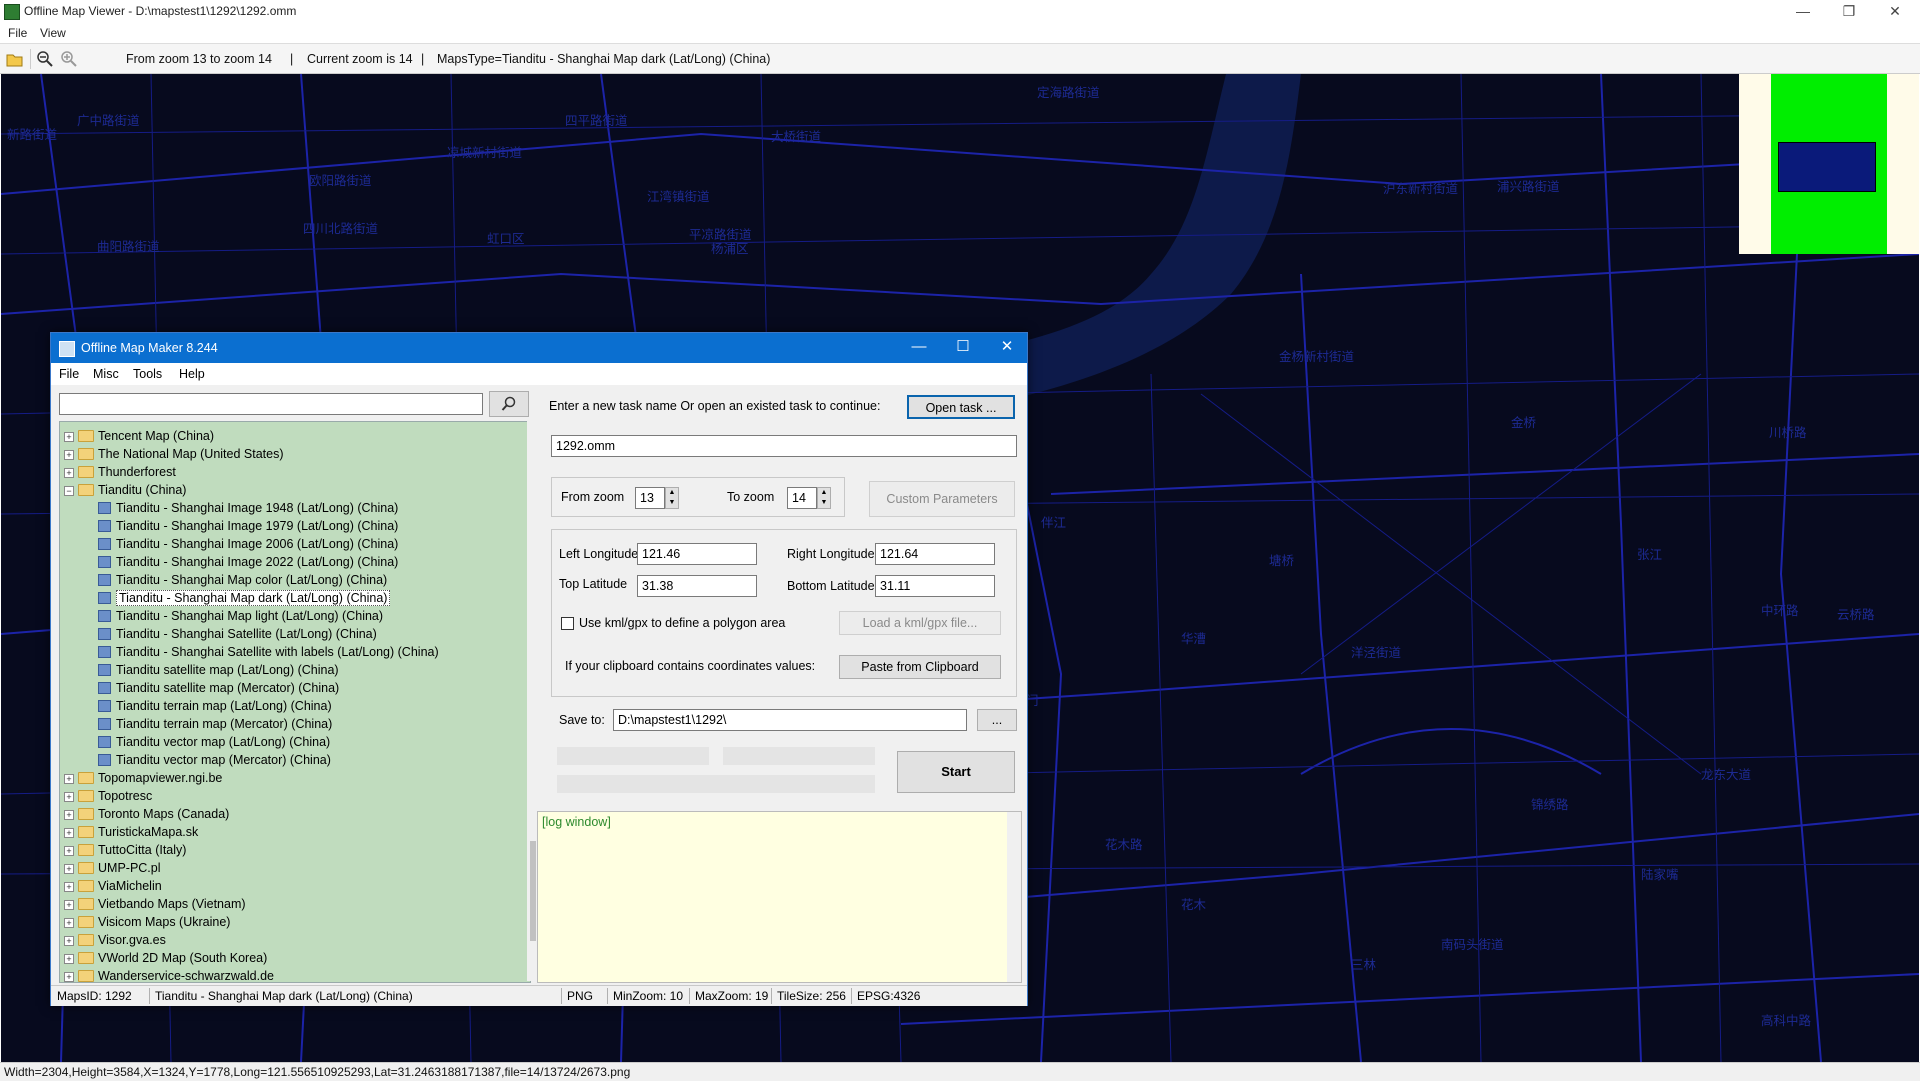 Image resolution: width=1920 pixels, height=1081 pixels. I want to click on zoom-in-icon, so click(69, 59).